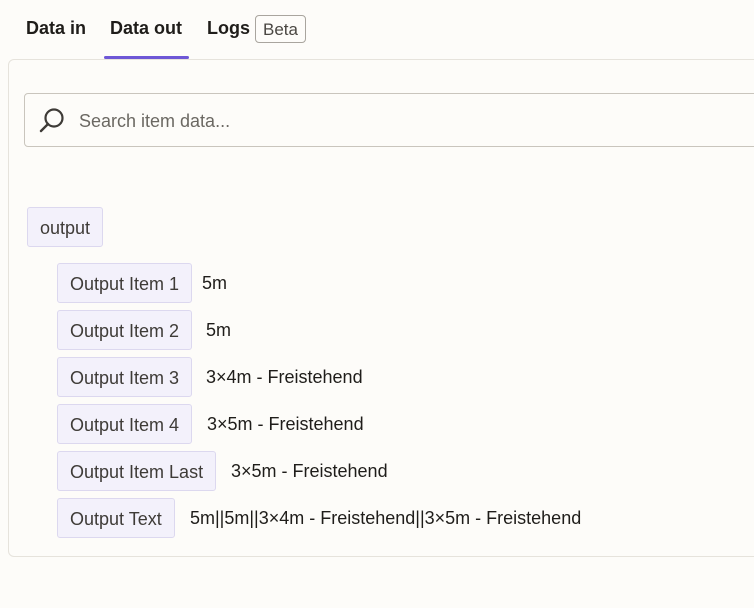 This screenshot has height=608, width=754. I want to click on output-item-3-key: Output Item 3, so click(125, 377).